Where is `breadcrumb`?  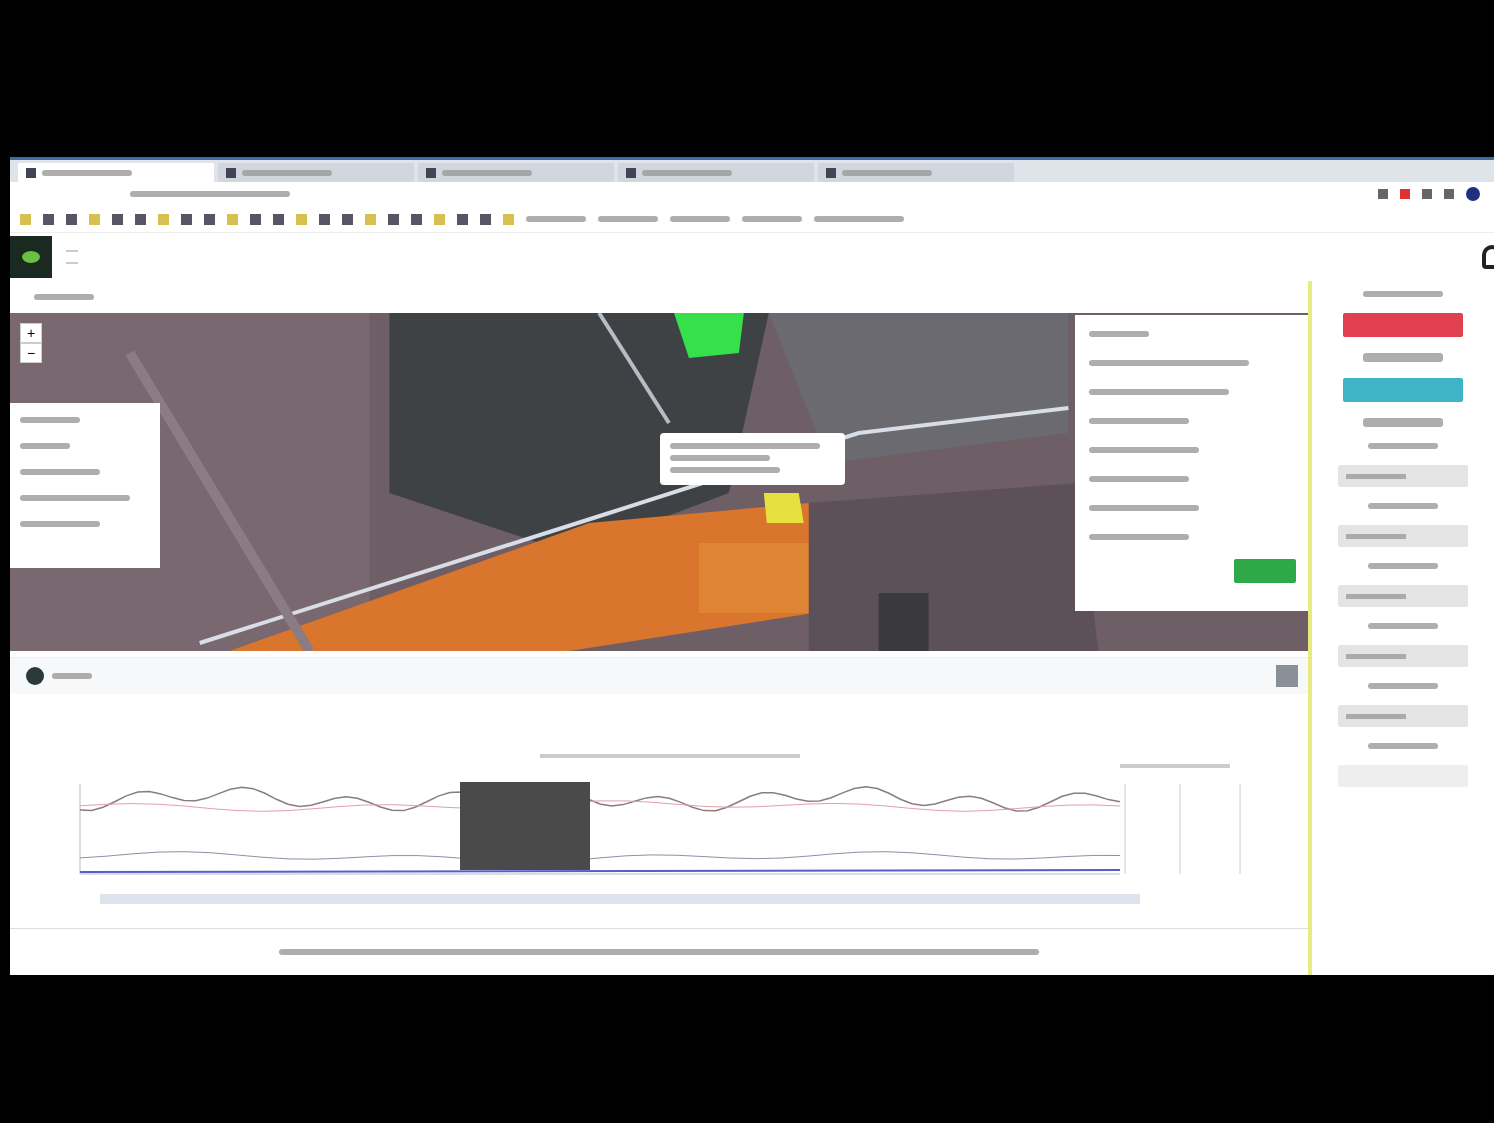
breadcrumb is located at coordinates (64, 297).